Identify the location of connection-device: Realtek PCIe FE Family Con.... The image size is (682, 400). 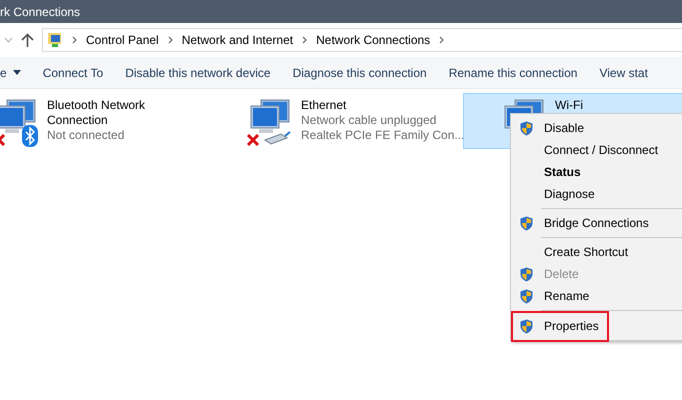
(382, 135).